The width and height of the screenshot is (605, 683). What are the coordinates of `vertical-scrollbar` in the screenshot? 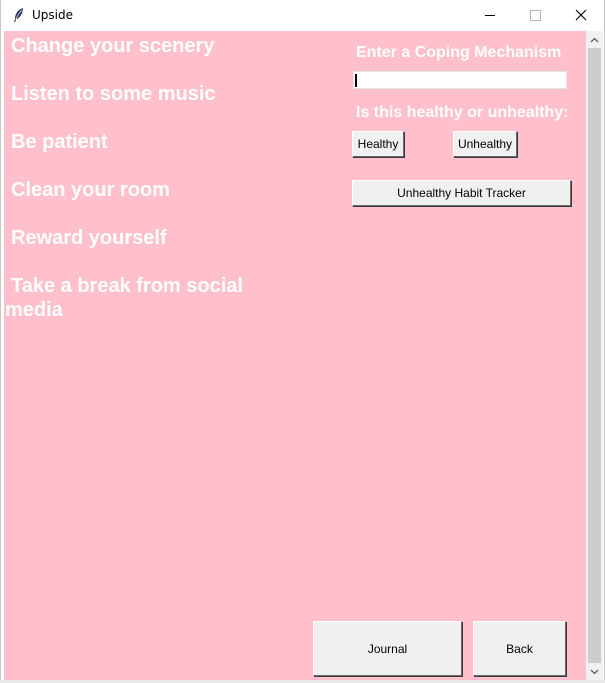 It's located at (594, 355).